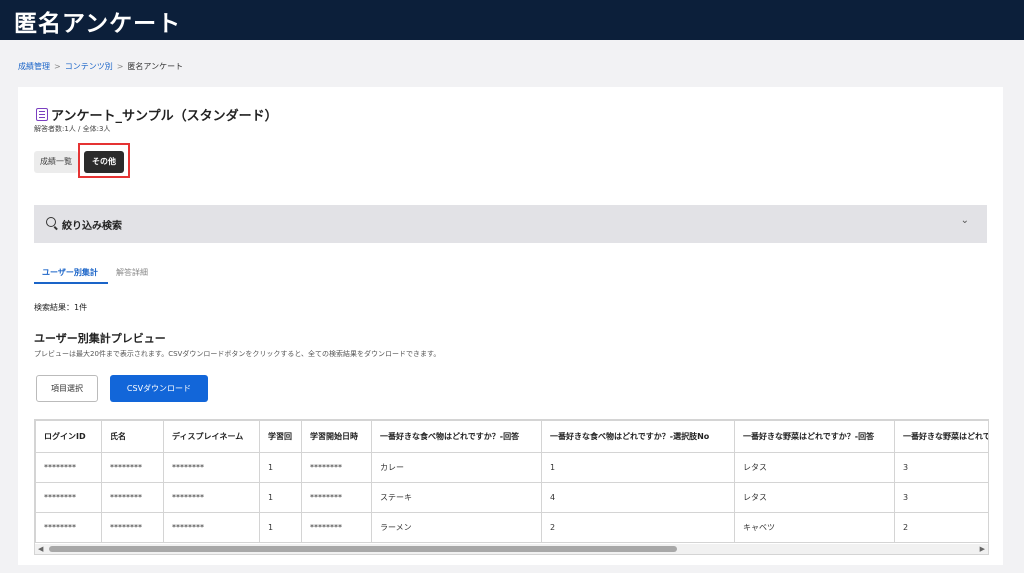  I want to click on table-cell: ラーメン, so click(456, 527).